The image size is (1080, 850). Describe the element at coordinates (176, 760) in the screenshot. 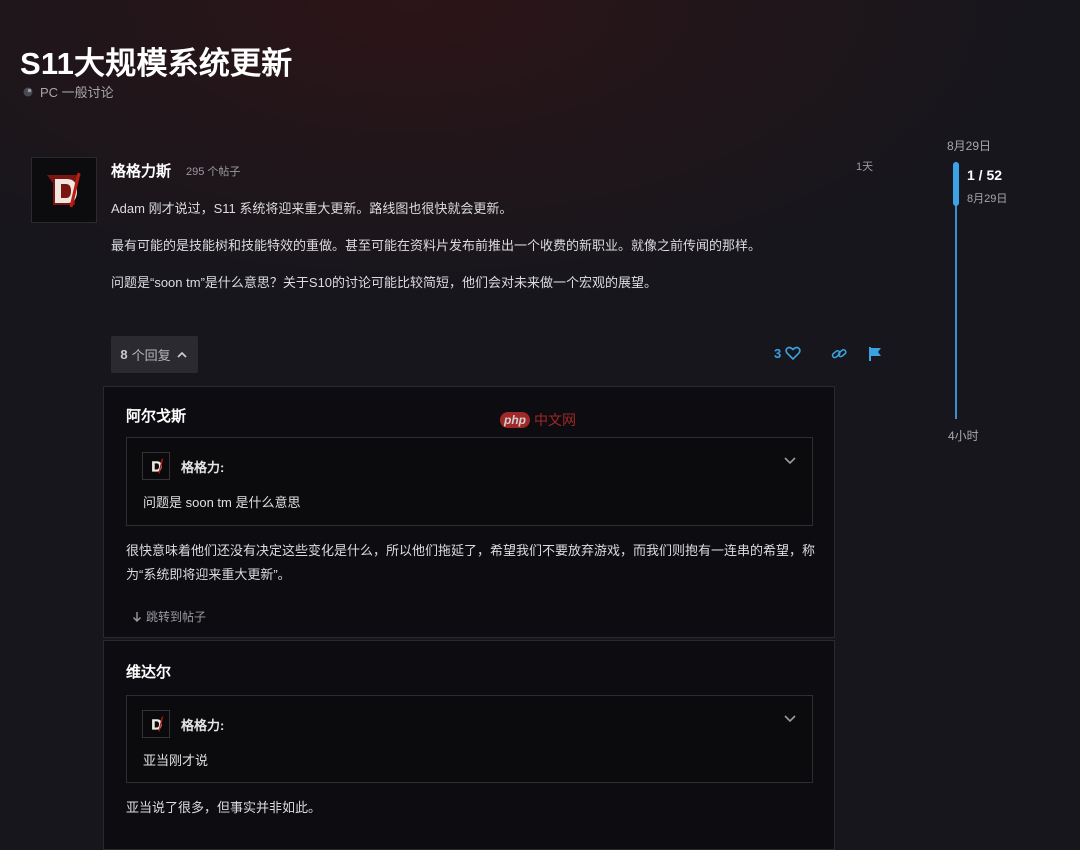

I see `quote-text: 亚当刚才说` at that location.